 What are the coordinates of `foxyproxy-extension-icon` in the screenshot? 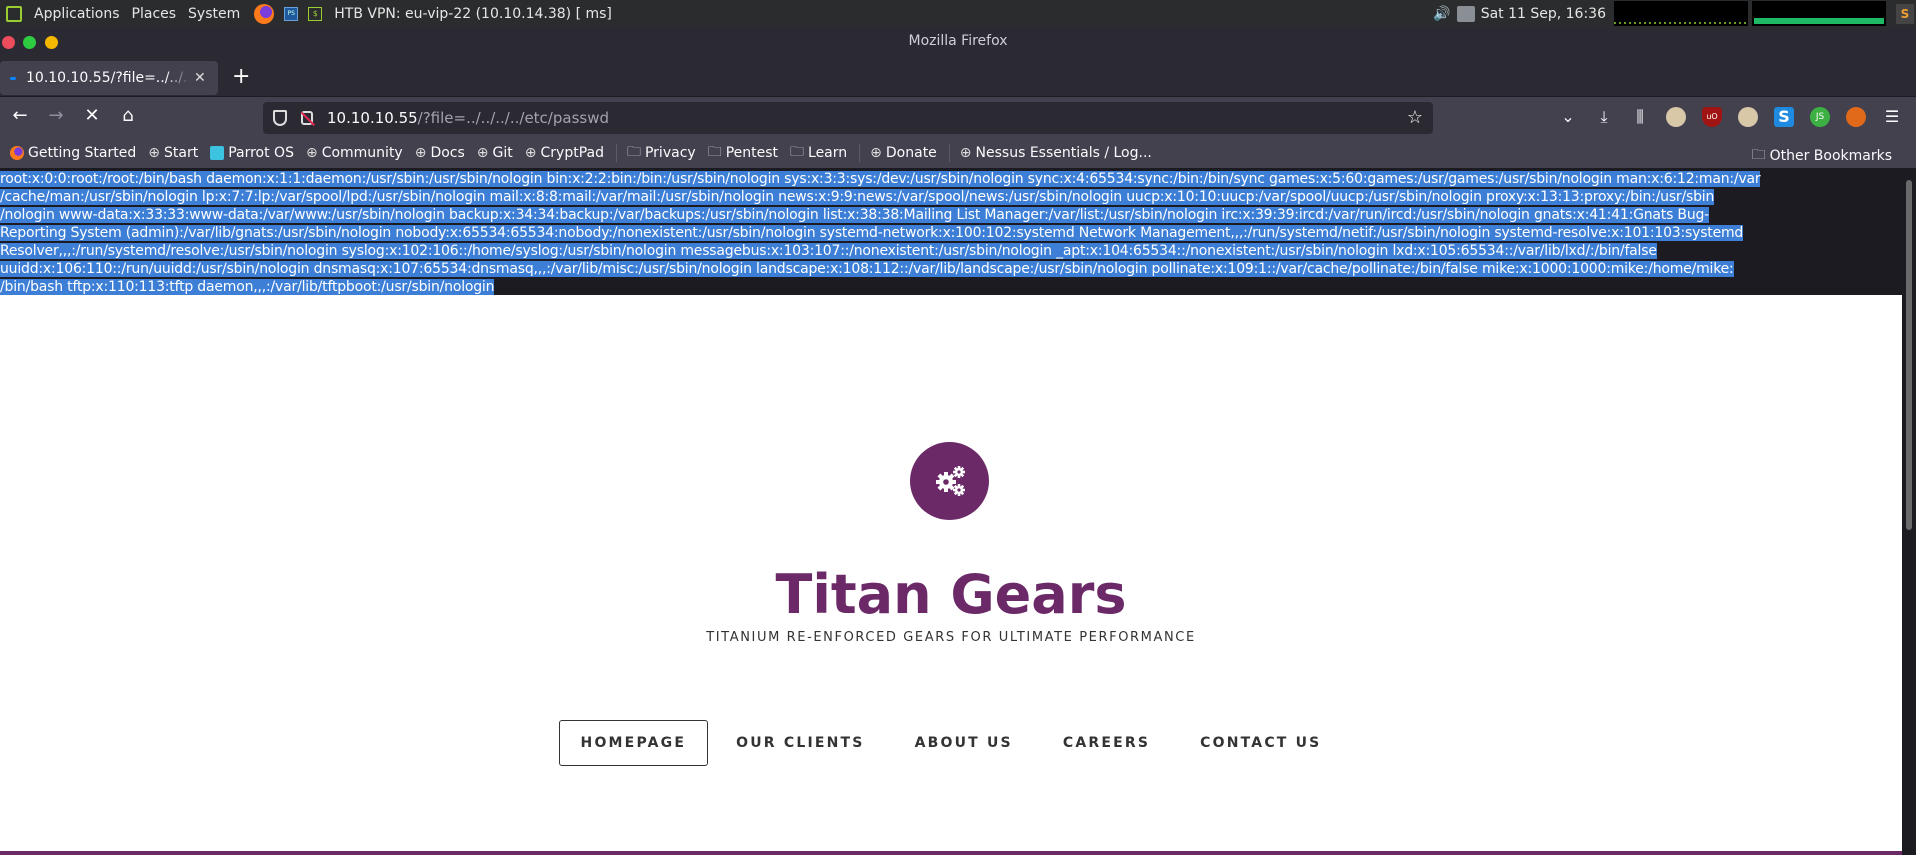 It's located at (1676, 117).